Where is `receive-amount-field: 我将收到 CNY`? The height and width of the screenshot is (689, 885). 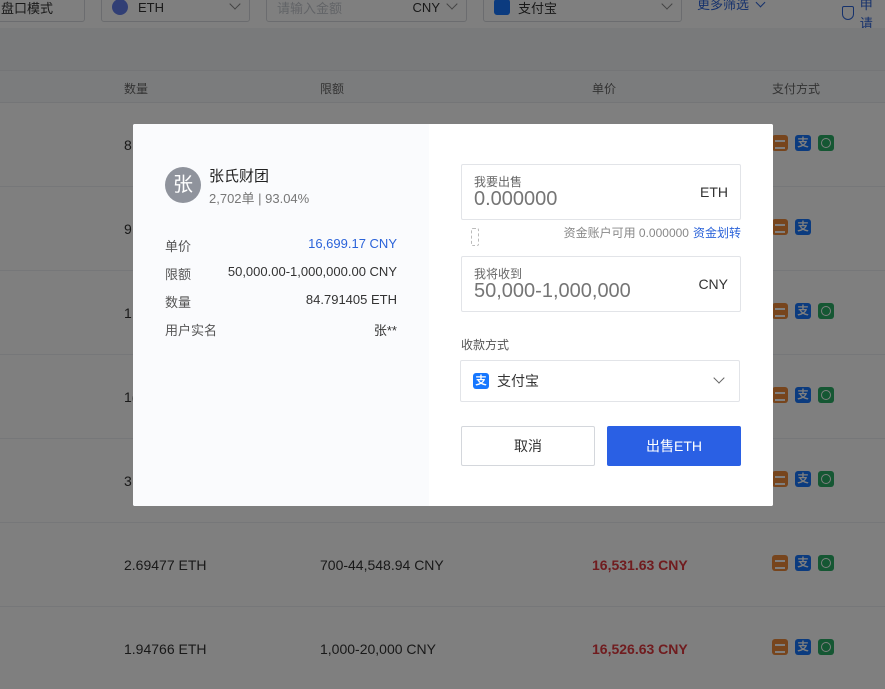 receive-amount-field: 我将收到 CNY is located at coordinates (601, 284).